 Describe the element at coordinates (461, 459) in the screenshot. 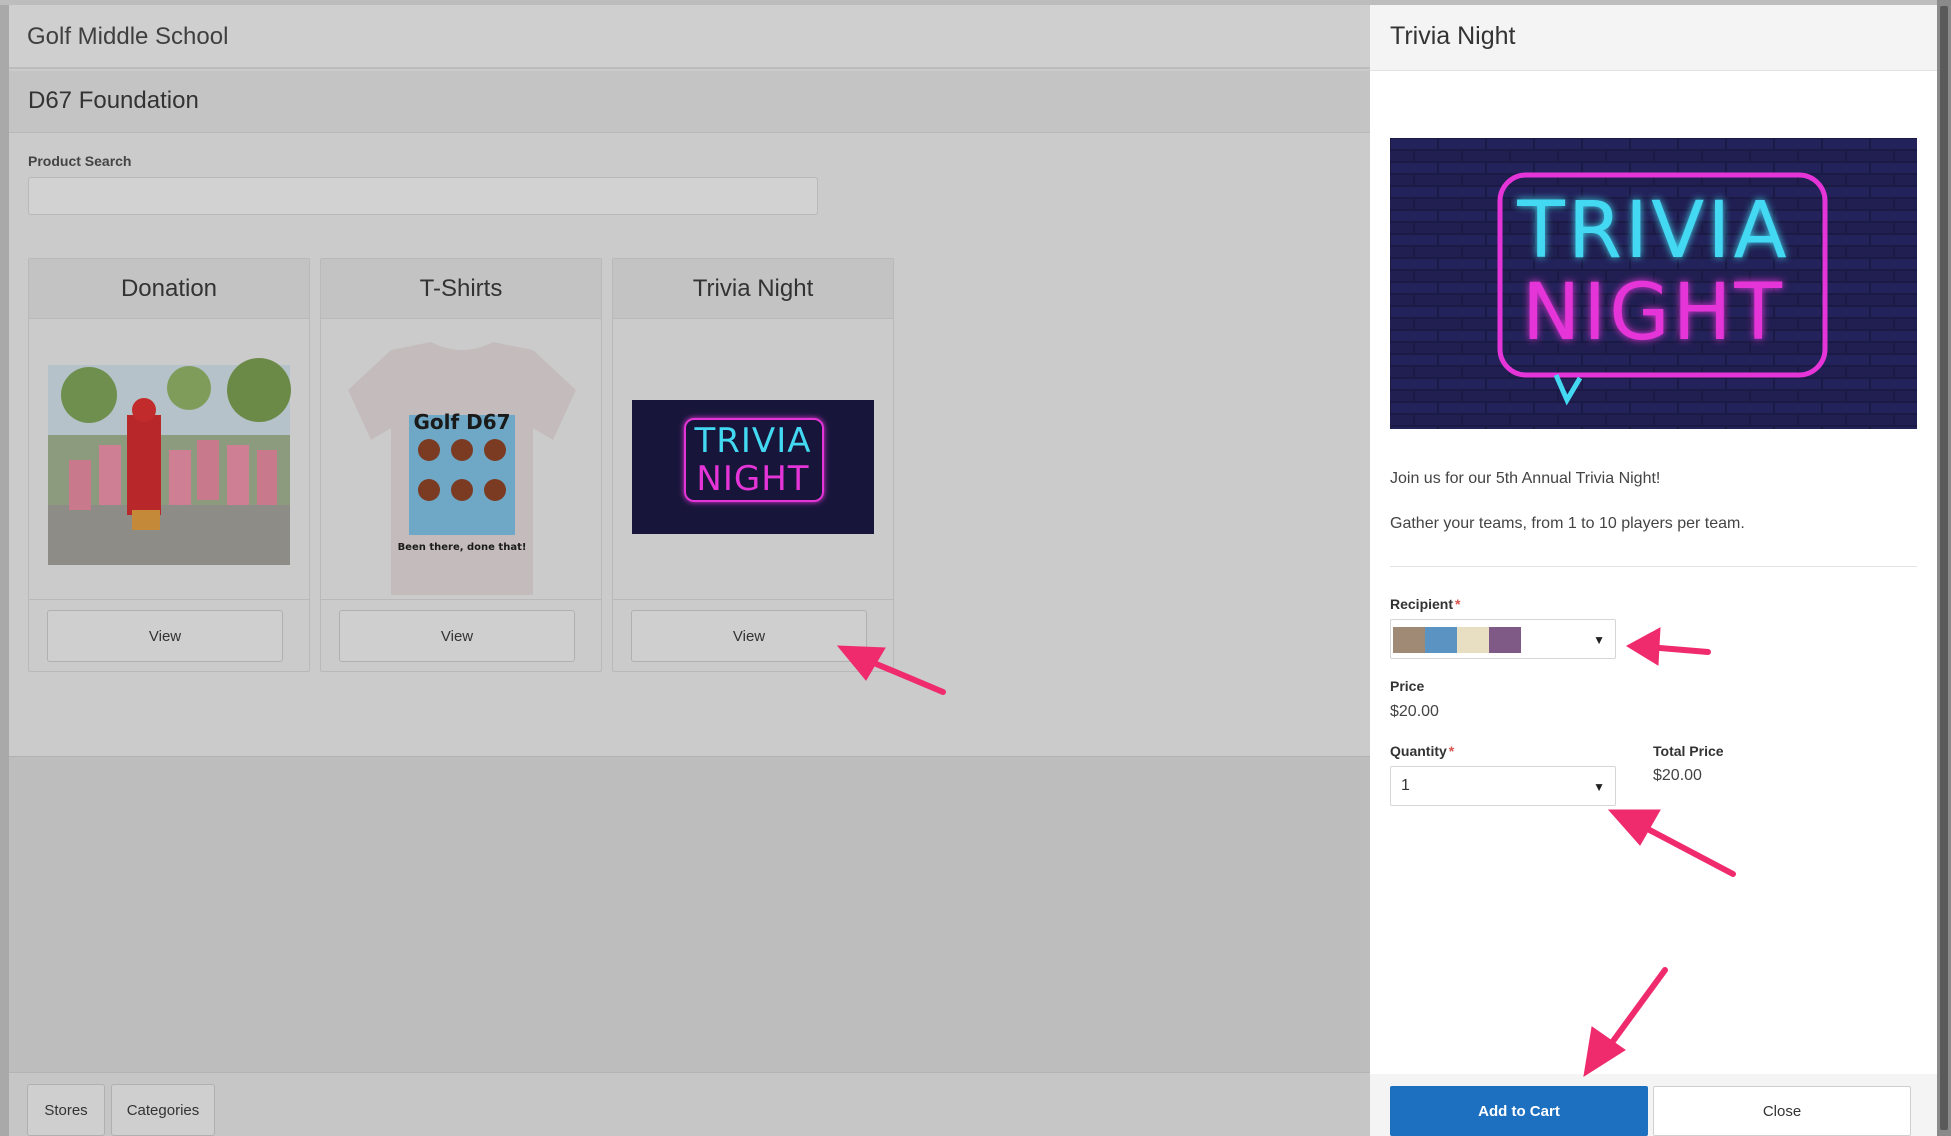

I see `tshirt-photo: Golf D67 Been there, done that!` at that location.